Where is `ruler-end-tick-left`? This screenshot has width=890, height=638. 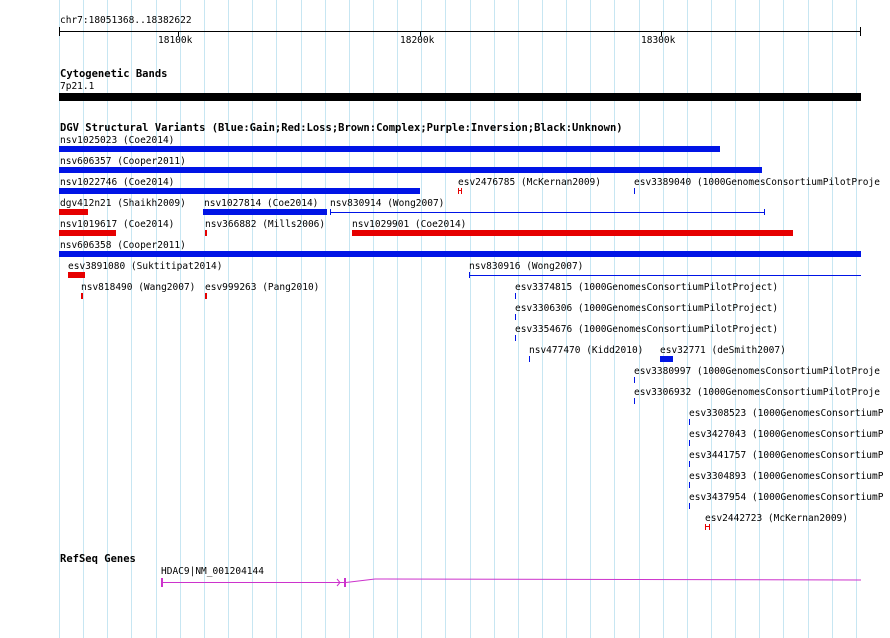 ruler-end-tick-left is located at coordinates (59, 31).